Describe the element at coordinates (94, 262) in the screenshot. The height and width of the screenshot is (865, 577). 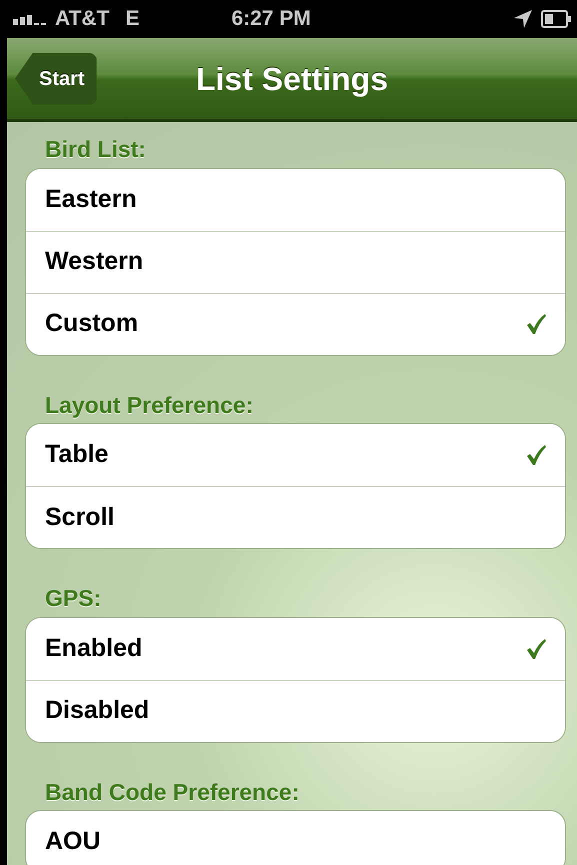
I see `option-label: Western` at that location.